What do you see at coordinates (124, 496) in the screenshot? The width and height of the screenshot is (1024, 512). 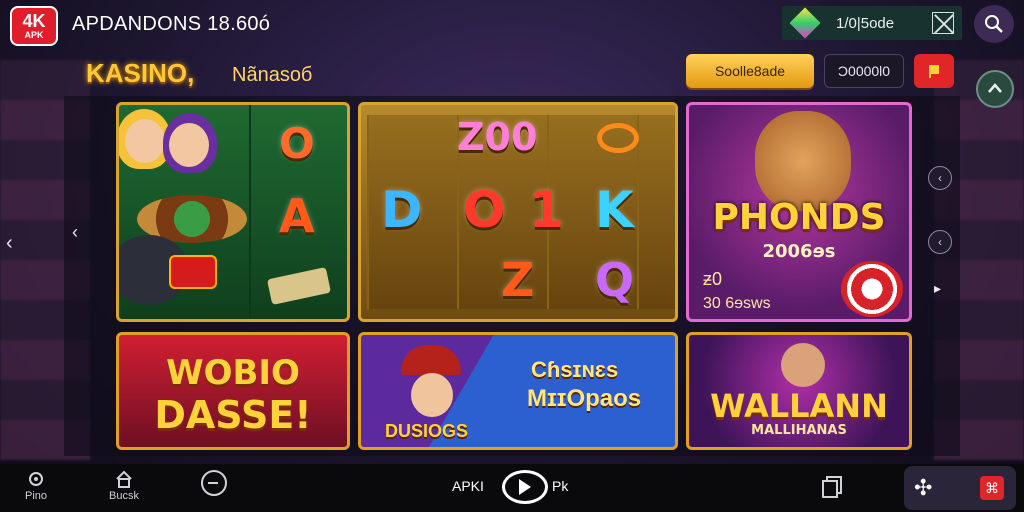 I see `nav-label: Bucsk` at bounding box center [124, 496].